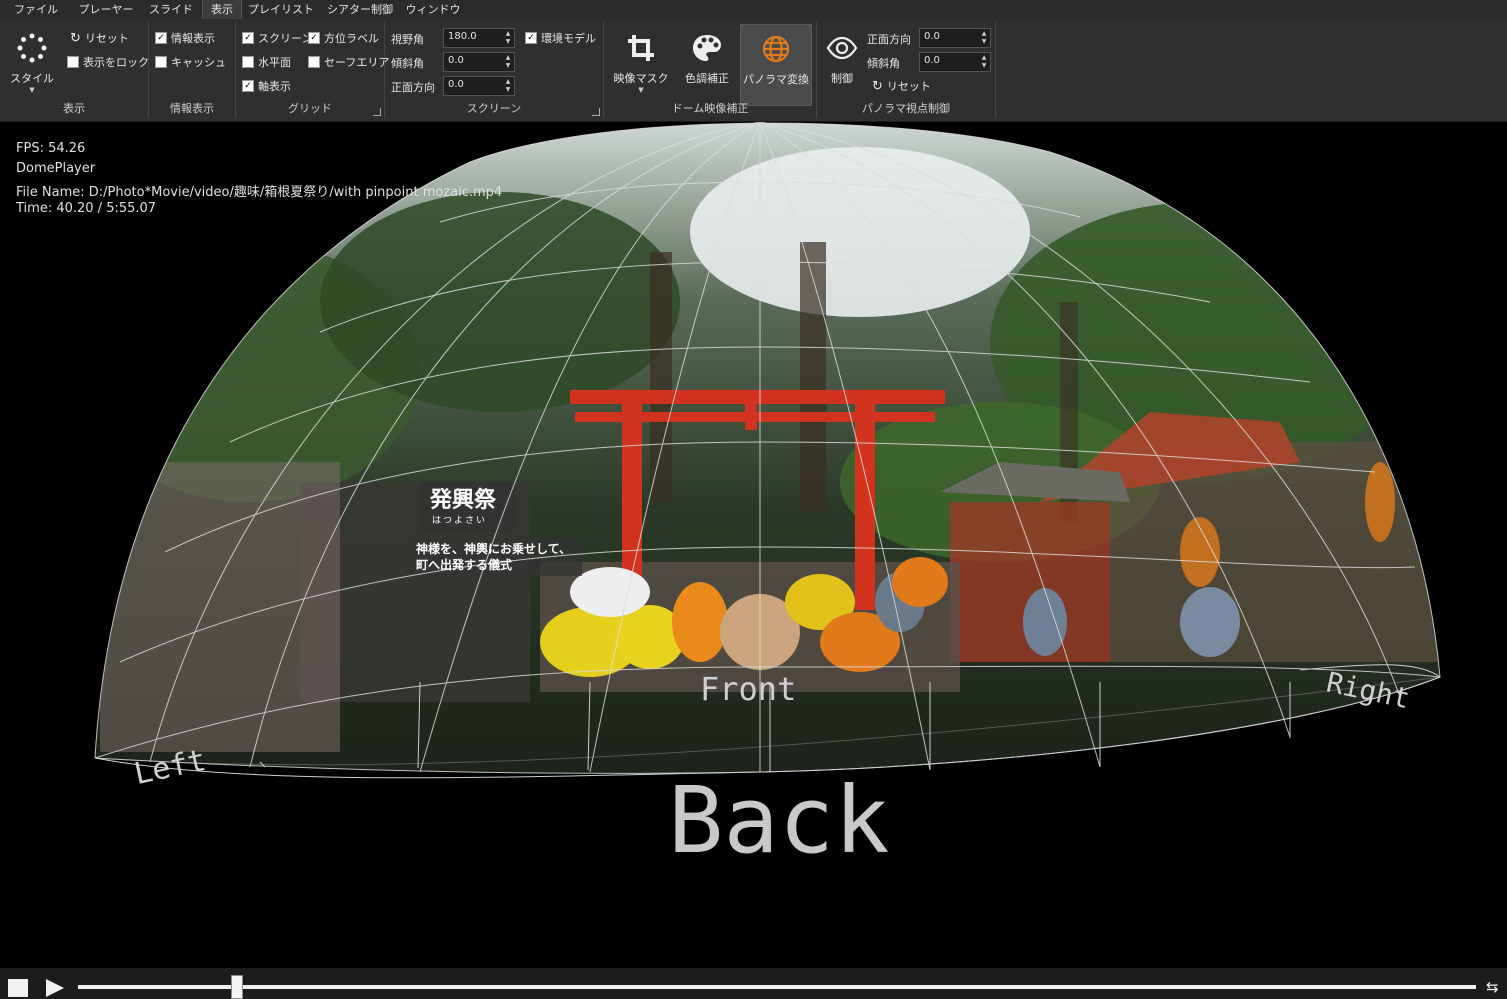 This screenshot has height=999, width=1507. What do you see at coordinates (883, 63) in the screenshot?
I see `pano-tilt-label: 傾斜角` at bounding box center [883, 63].